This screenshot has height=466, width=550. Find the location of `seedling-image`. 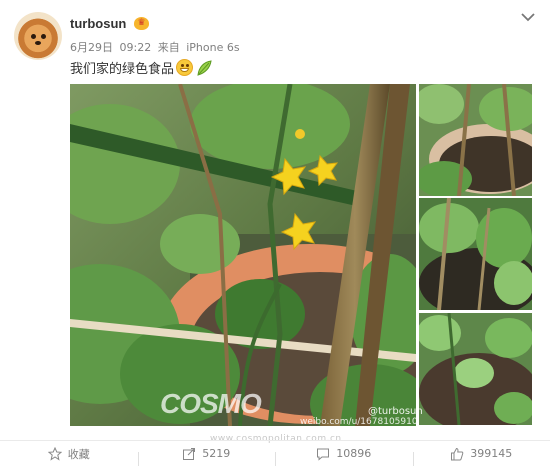

seedling-image is located at coordinates (475, 369).